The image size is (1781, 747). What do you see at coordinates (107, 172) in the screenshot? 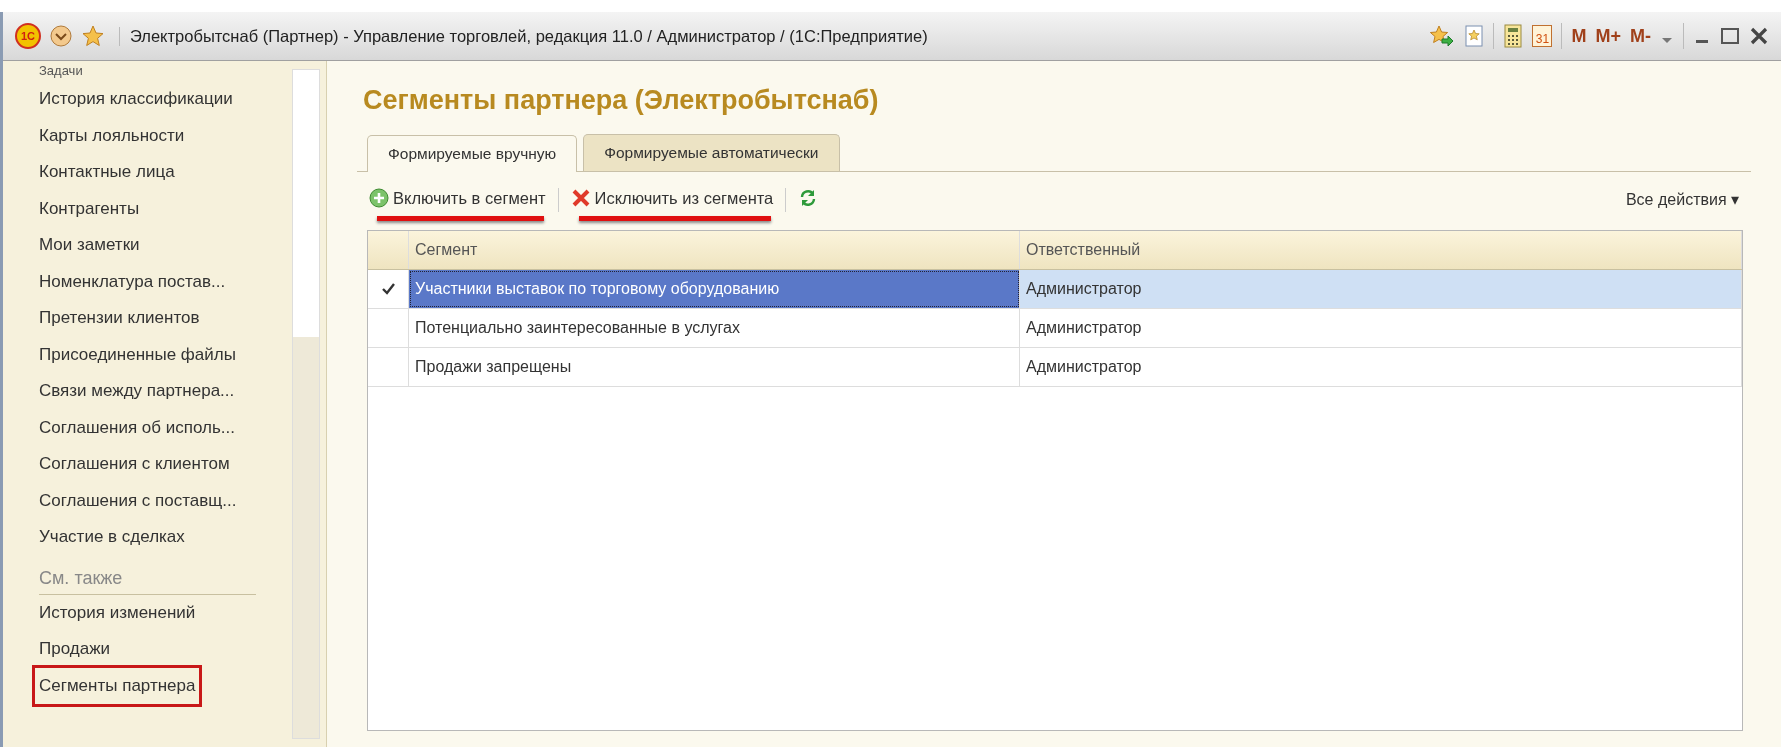
I see `sidebar-link: Контактные лица` at bounding box center [107, 172].